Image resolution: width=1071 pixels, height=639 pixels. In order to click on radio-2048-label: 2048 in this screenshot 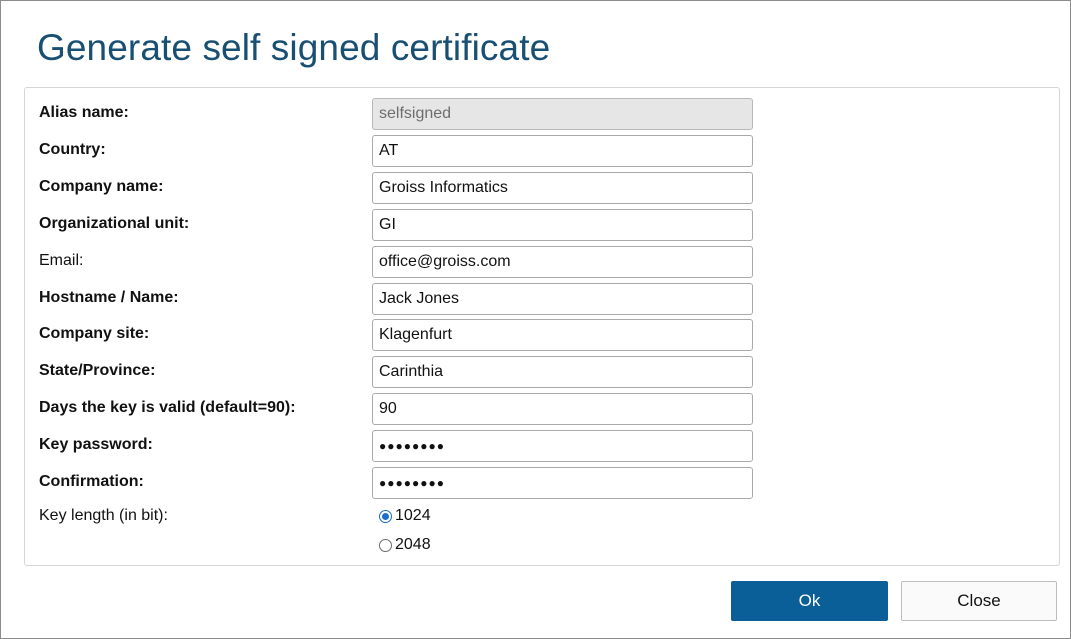, I will do `click(413, 544)`.